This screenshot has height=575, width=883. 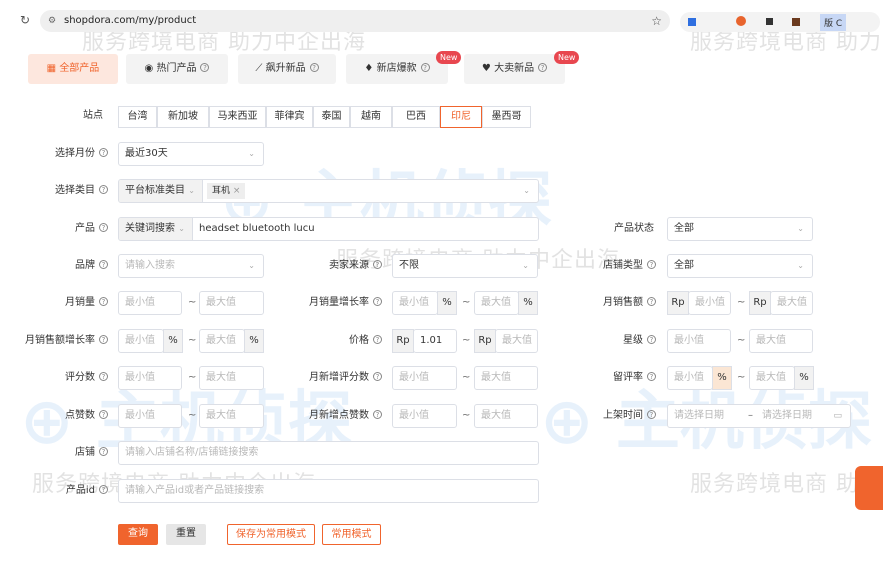 I want to click on product-id-input: 请输入产品id或者产品链接搜索, so click(x=328, y=491).